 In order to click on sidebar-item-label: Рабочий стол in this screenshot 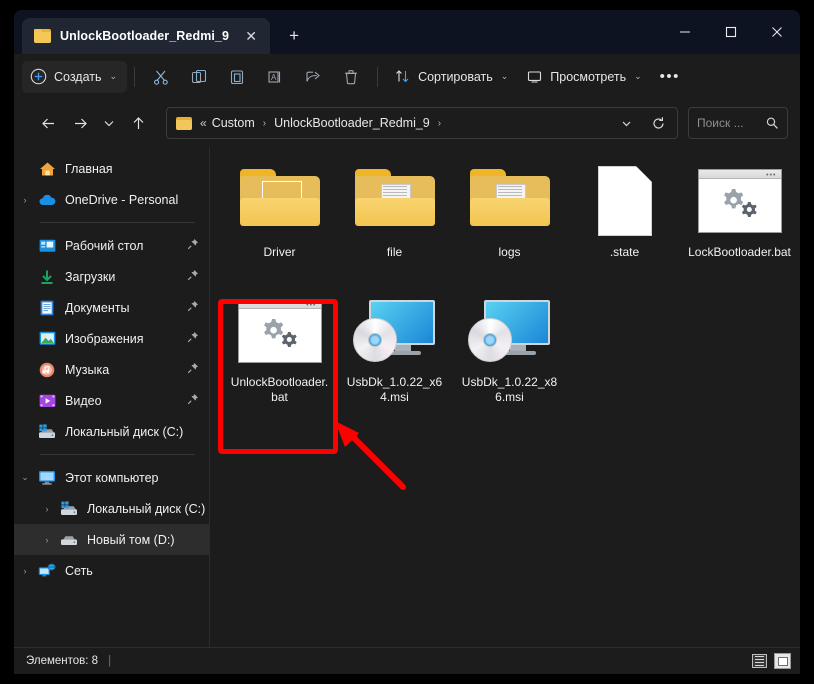, I will do `click(104, 245)`.